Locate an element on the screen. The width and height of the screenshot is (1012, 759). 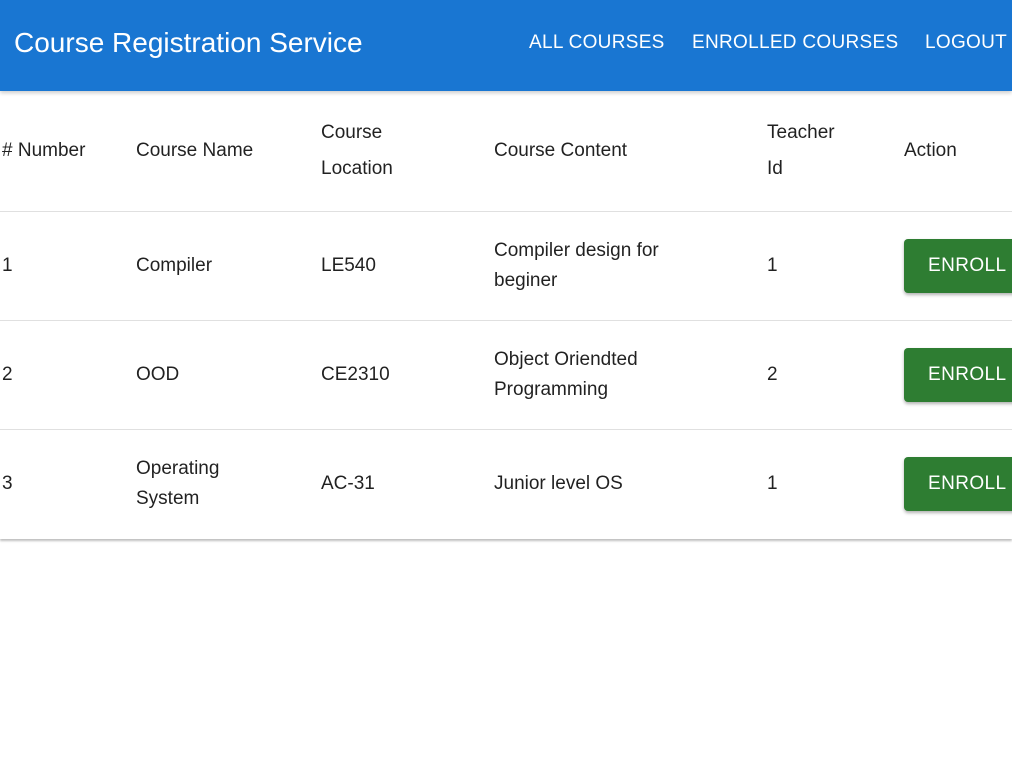
cell-course-location: LE540 is located at coordinates (348, 265).